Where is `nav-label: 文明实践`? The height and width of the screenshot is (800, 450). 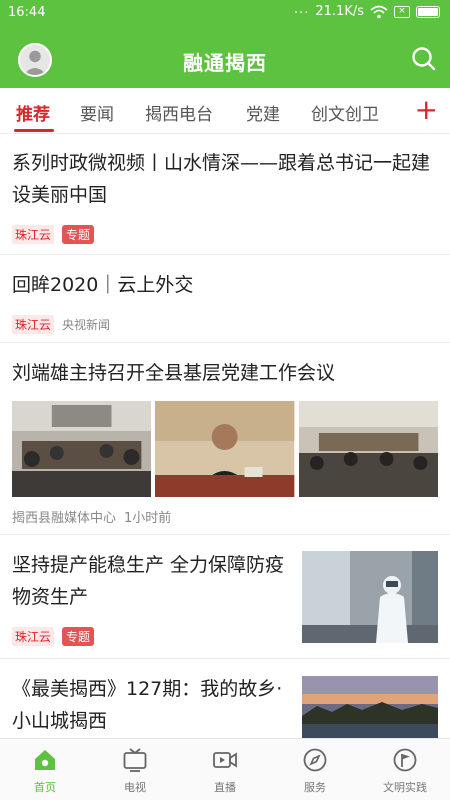 nav-label: 文明实践 is located at coordinates (405, 787).